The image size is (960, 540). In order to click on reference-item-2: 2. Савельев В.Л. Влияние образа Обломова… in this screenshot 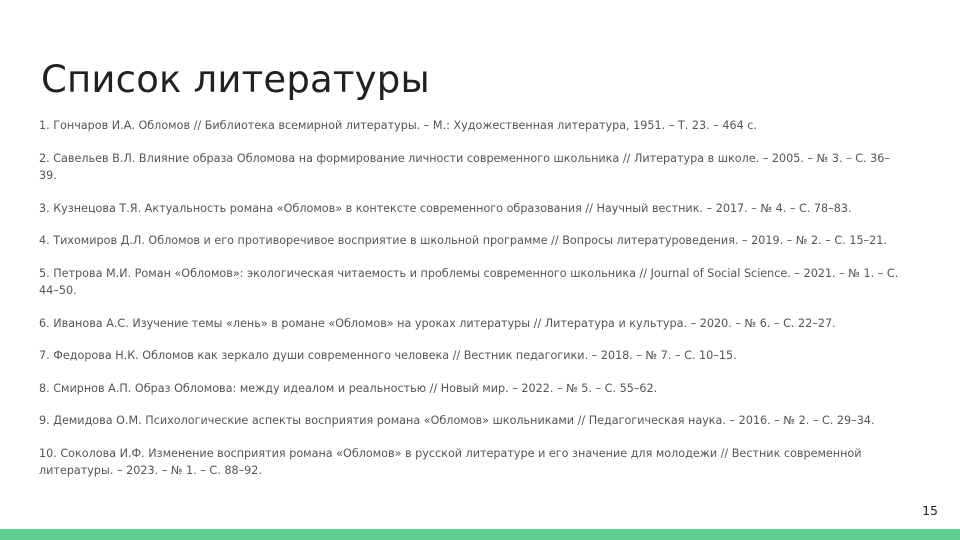, I will do `click(464, 167)`.